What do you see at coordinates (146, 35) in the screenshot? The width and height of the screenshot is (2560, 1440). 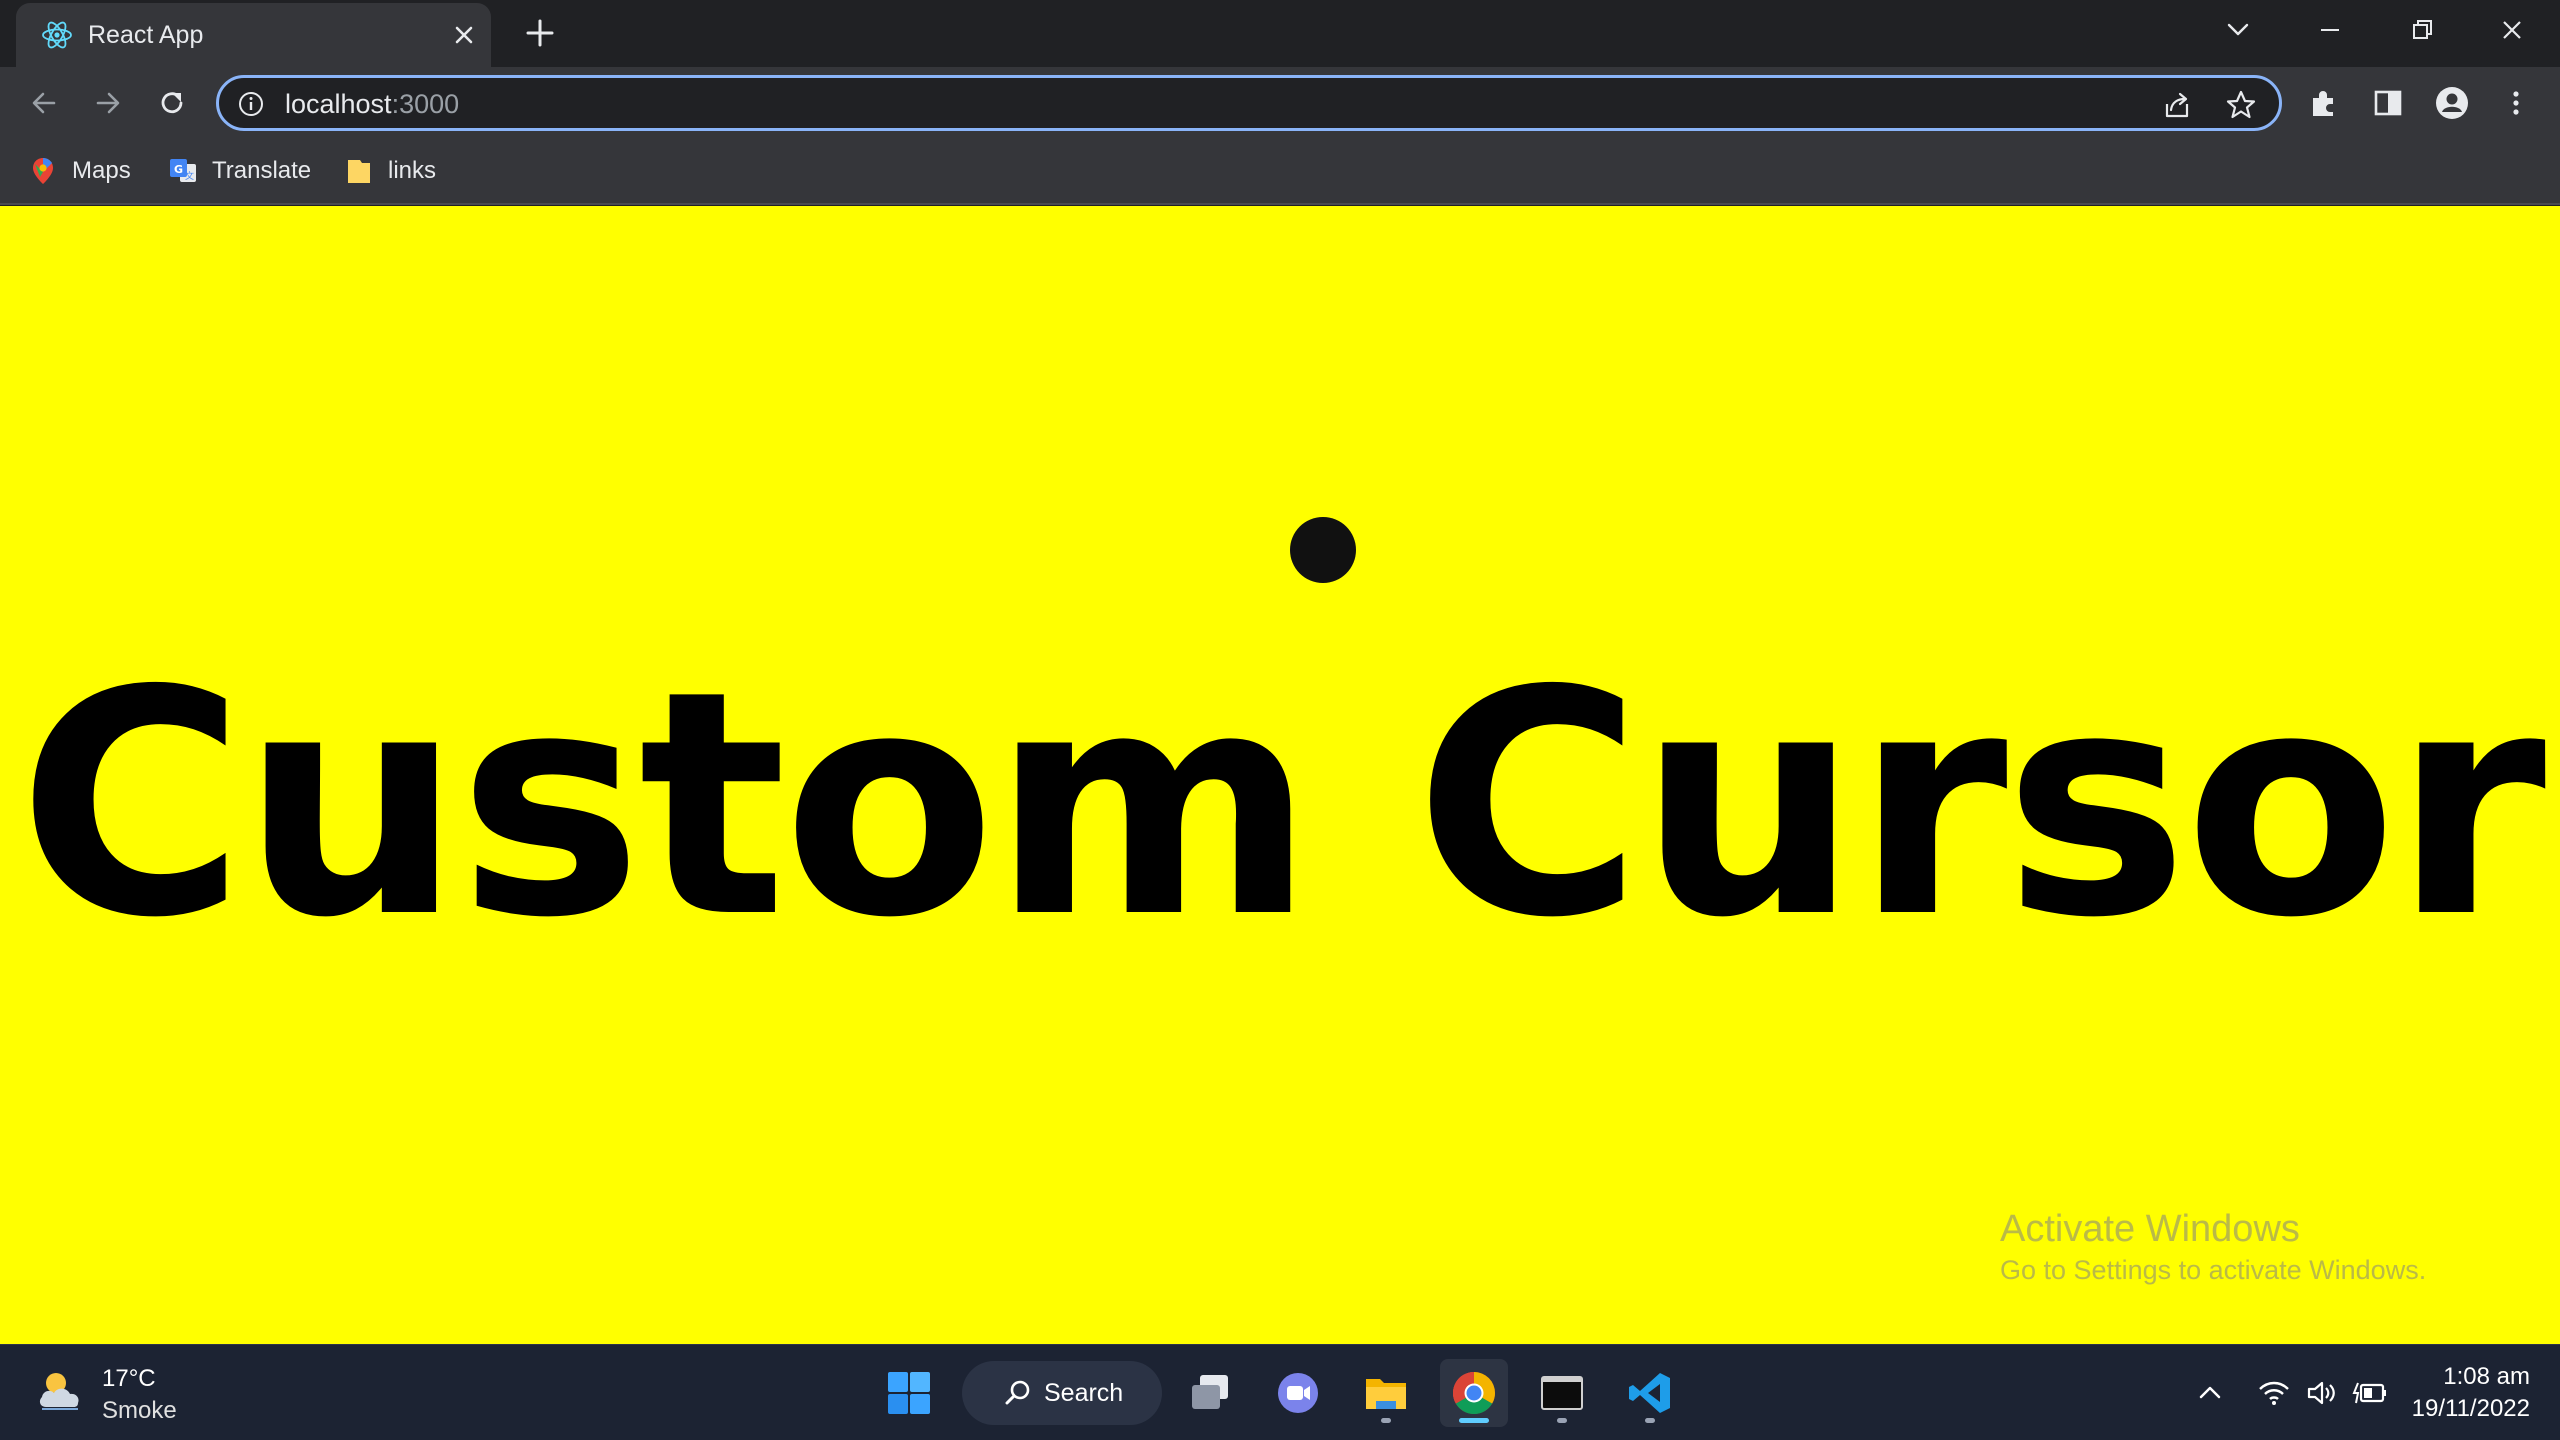 I see `tab-title: React App` at bounding box center [146, 35].